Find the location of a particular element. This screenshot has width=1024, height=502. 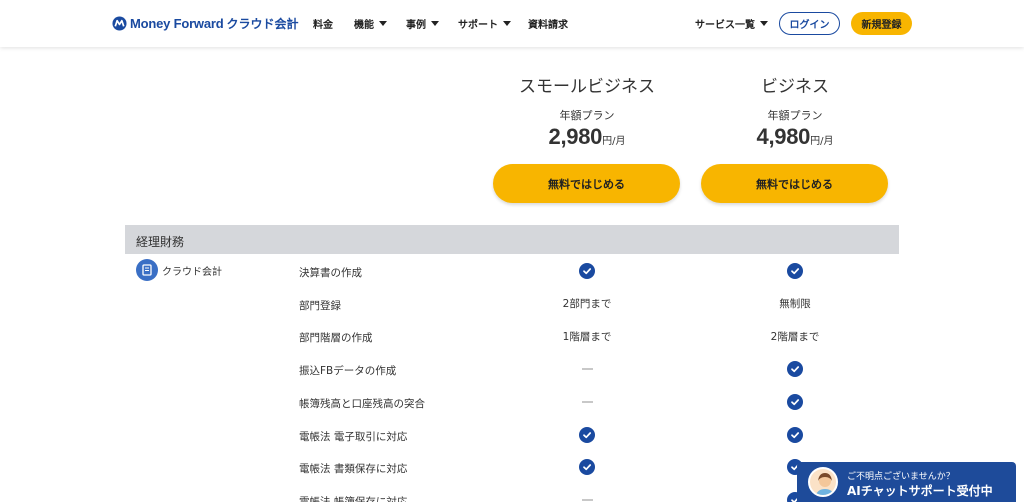

cell-text: 2階層まで is located at coordinates (795, 336).